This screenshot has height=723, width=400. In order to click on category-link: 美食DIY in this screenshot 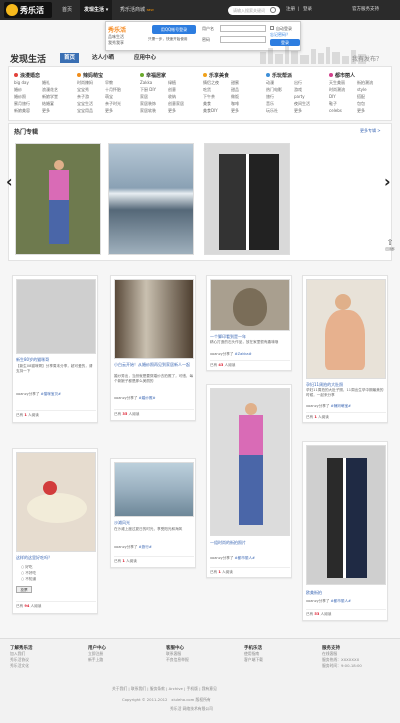, I will do `click(217, 110)`.